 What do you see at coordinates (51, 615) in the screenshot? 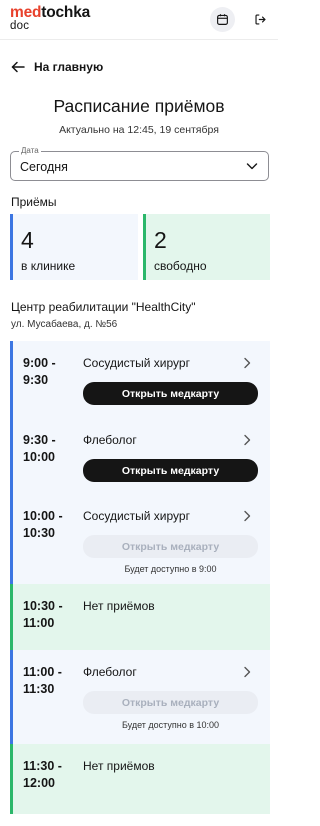
I see `slot-time: 10:30 - 11:00` at bounding box center [51, 615].